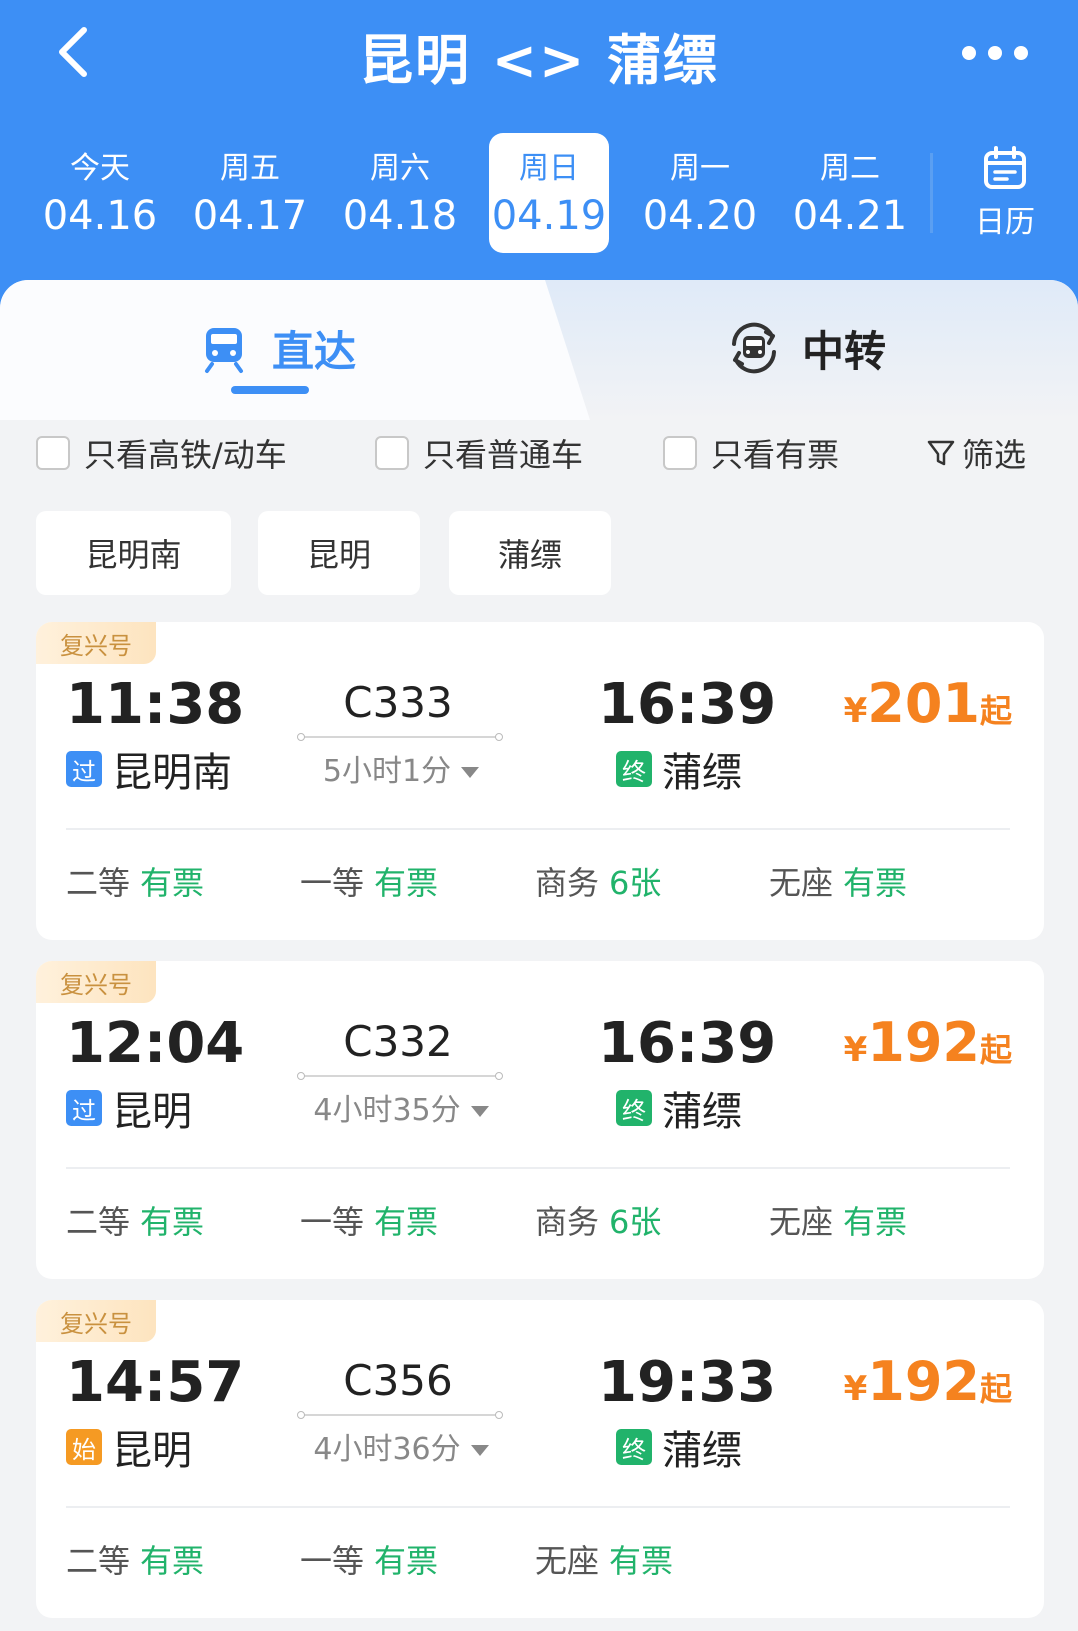 This screenshot has width=1078, height=1631. What do you see at coordinates (270, 390) in the screenshot?
I see `tab-active-indicator` at bounding box center [270, 390].